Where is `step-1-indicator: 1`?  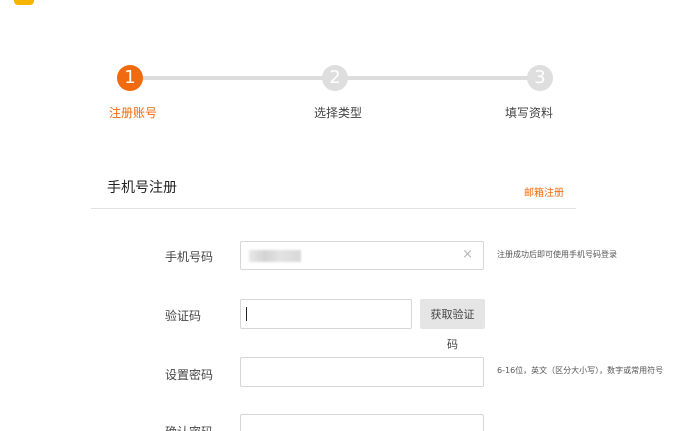
step-1-indicator: 1 is located at coordinates (130, 78).